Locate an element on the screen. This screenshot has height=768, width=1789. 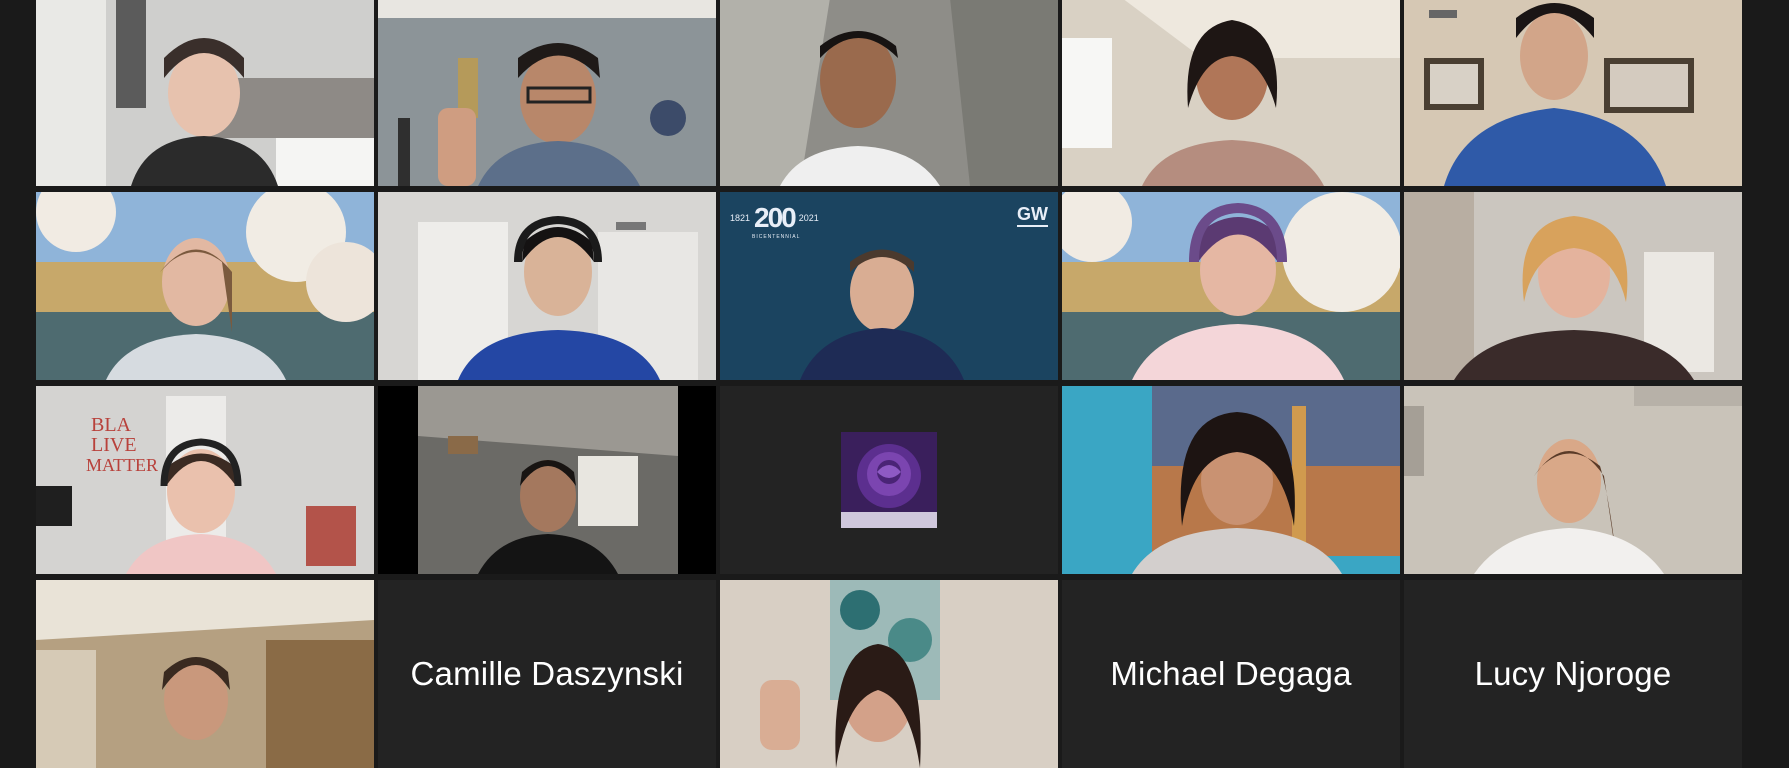
bicentennial-mark: 200 is located at coordinates (775, 217).